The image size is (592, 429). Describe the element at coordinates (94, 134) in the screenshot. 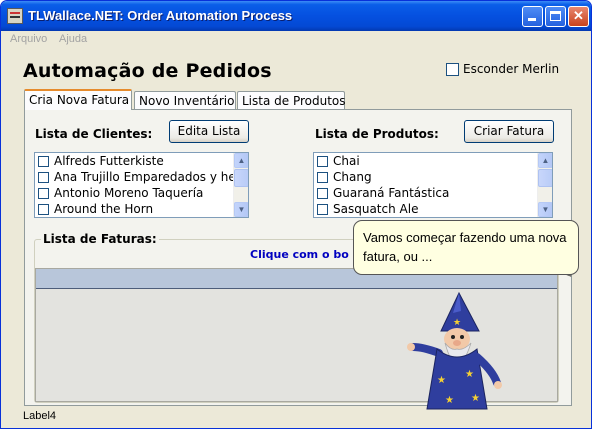

I see `customers-label: Lista de Clientes:` at that location.